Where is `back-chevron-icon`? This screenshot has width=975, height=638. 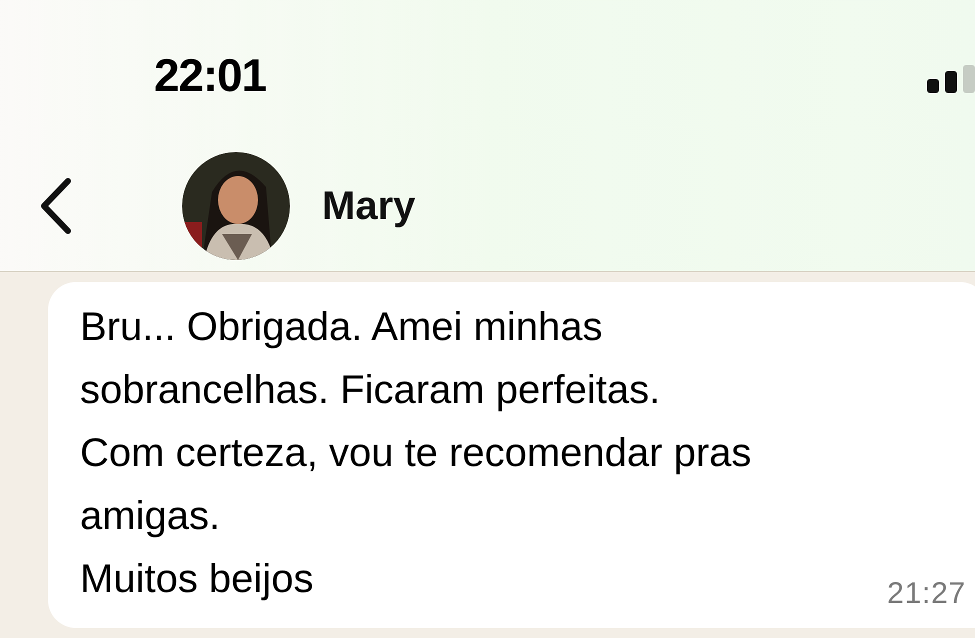 back-chevron-icon is located at coordinates (56, 206).